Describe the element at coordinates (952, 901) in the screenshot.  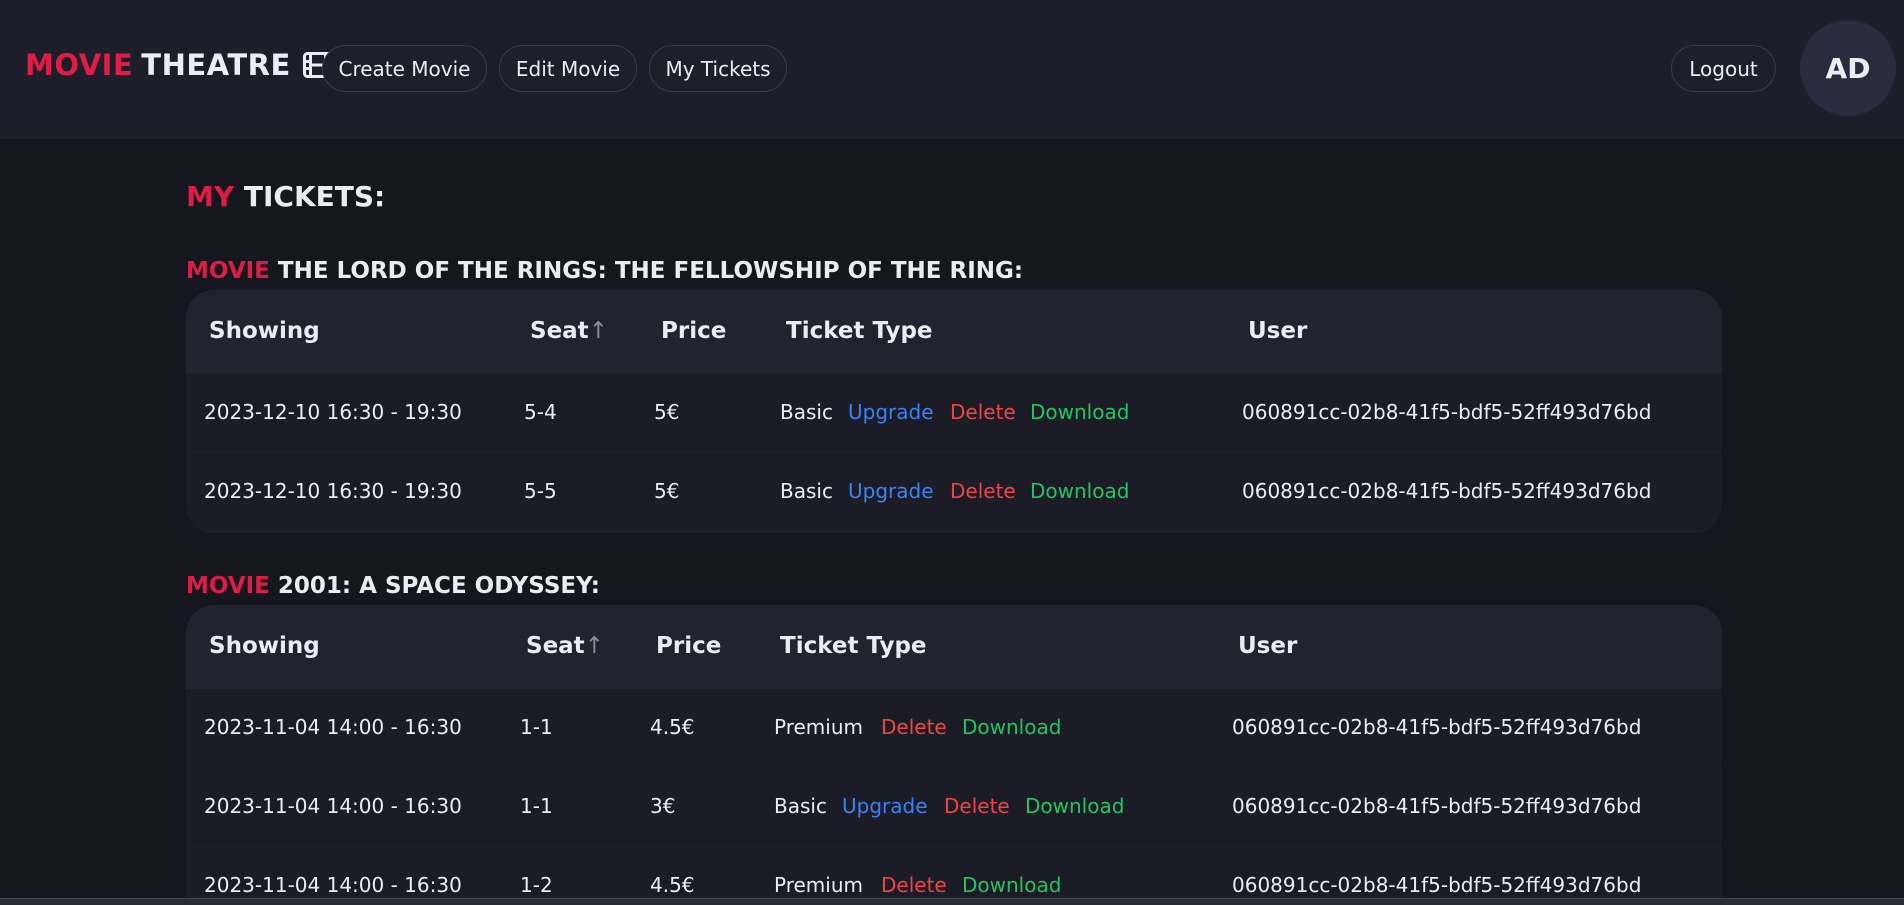
I see `window-bottom-edge` at that location.